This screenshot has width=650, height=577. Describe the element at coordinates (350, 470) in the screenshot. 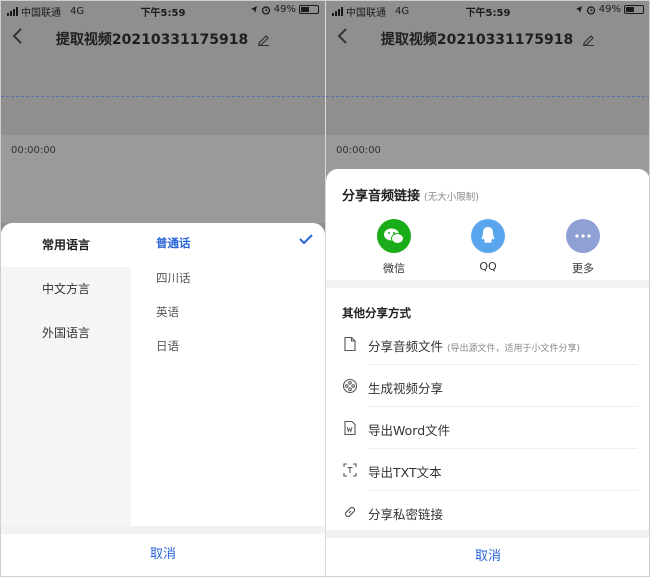

I see `txt-text-icon` at that location.